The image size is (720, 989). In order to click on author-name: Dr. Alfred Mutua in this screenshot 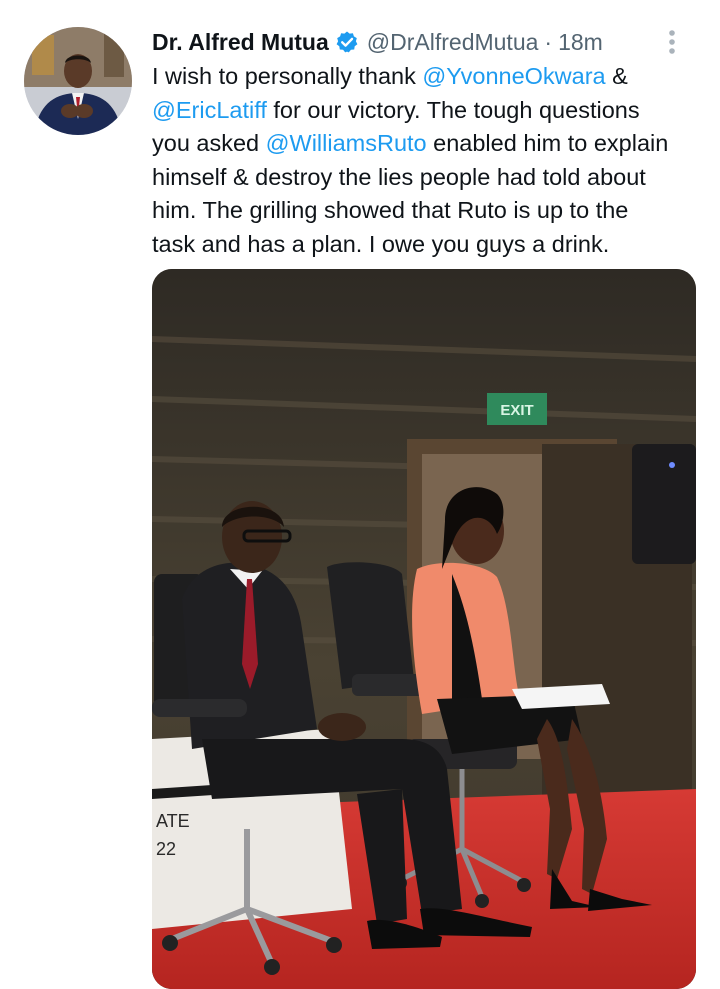, I will do `click(240, 42)`.